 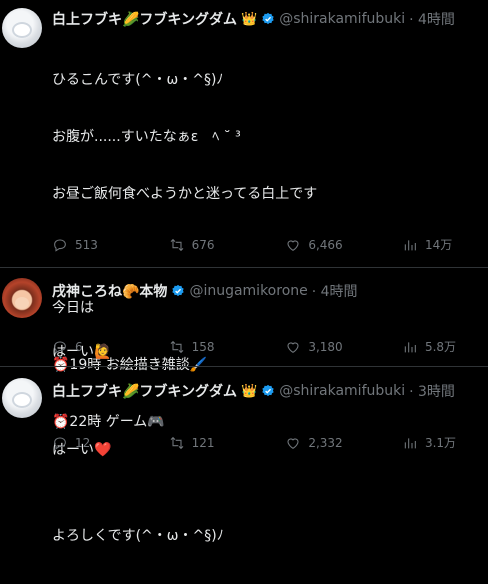 I want to click on like-button: 6,466, so click(x=315, y=244).